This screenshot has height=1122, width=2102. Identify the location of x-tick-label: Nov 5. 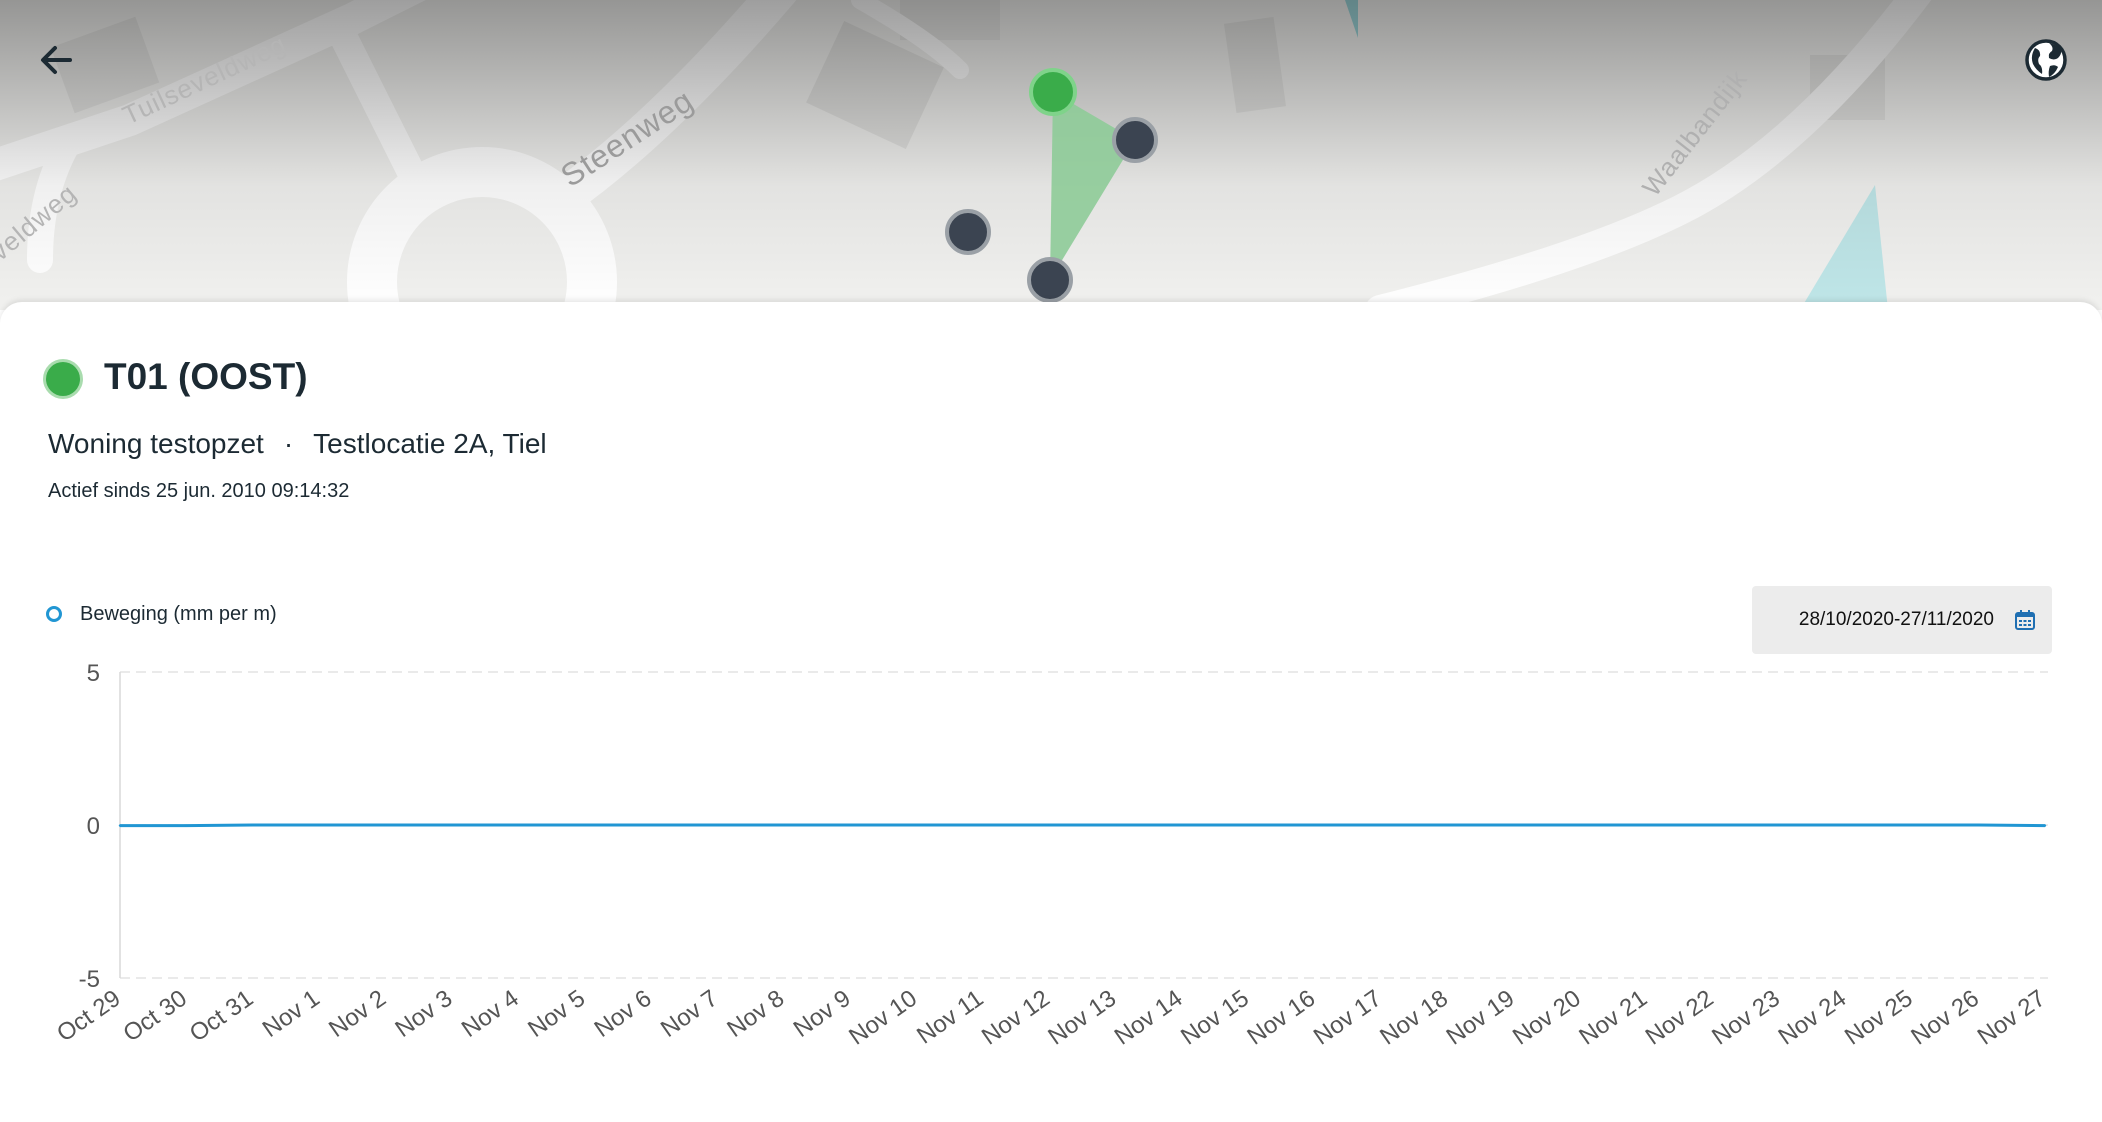
(556, 1014).